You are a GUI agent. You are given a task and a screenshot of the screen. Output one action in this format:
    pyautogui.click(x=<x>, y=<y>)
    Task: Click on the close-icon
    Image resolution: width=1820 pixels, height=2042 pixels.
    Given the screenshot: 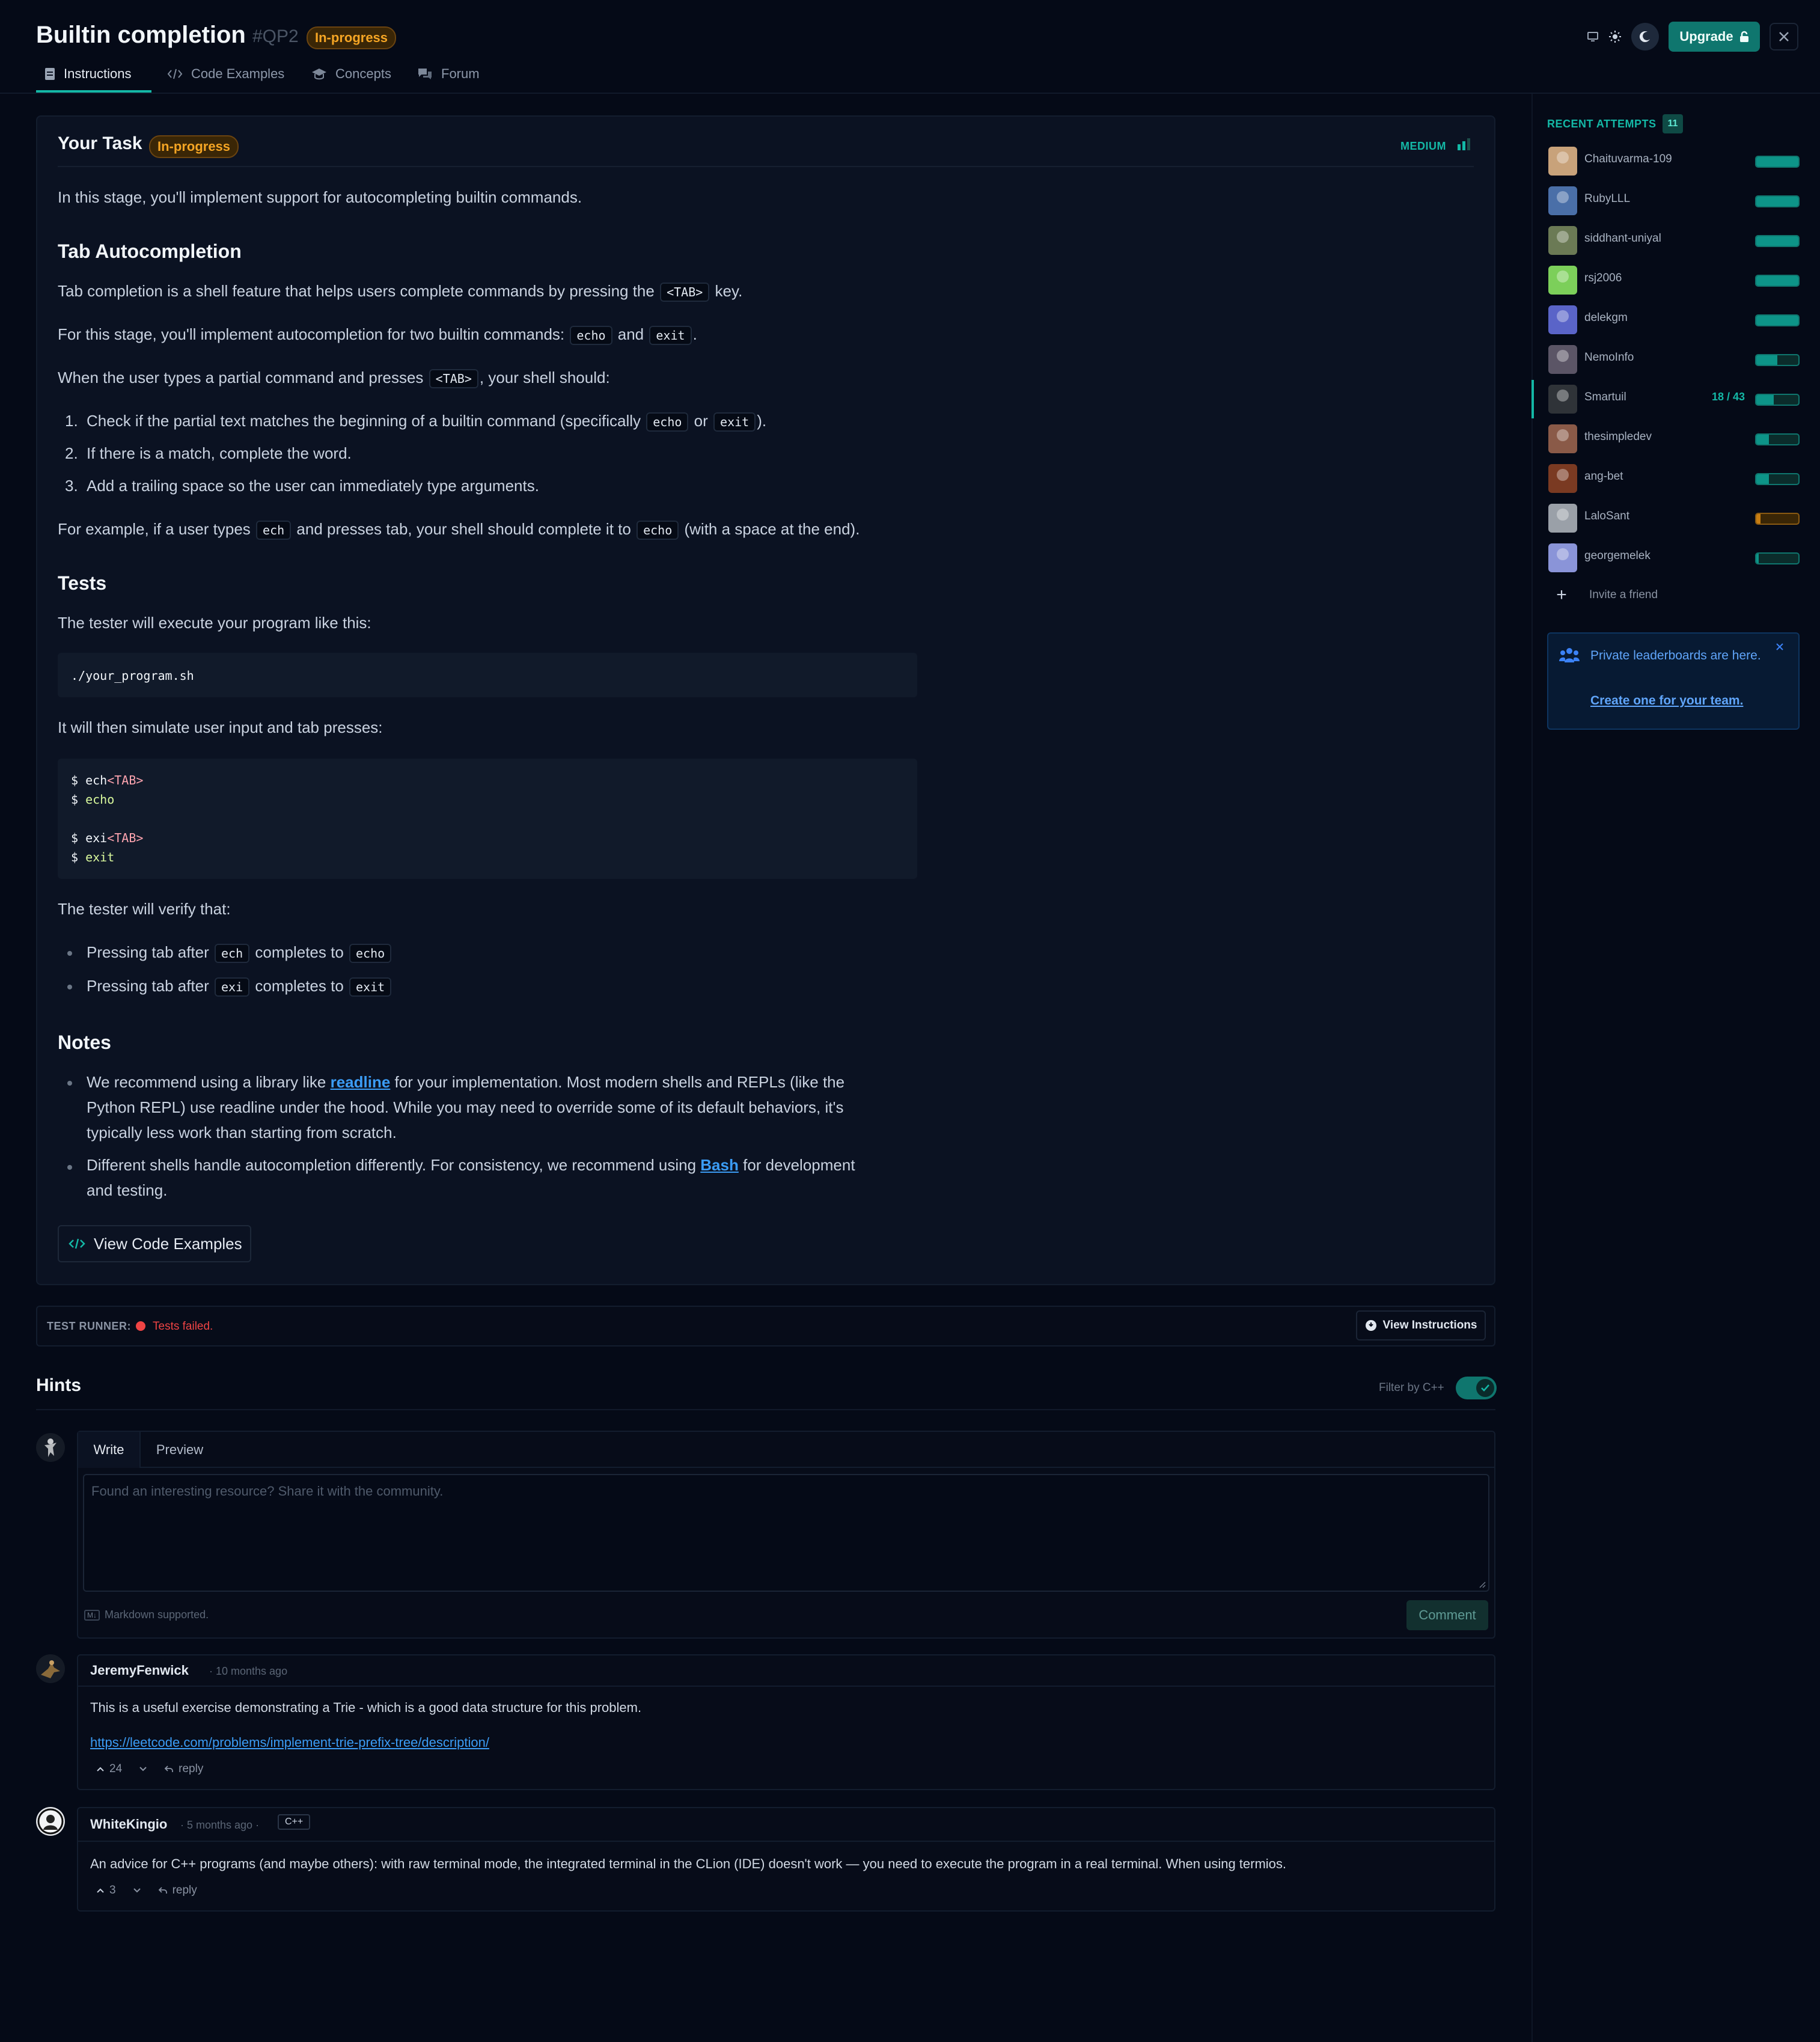 What is the action you would take?
    pyautogui.click(x=1780, y=646)
    